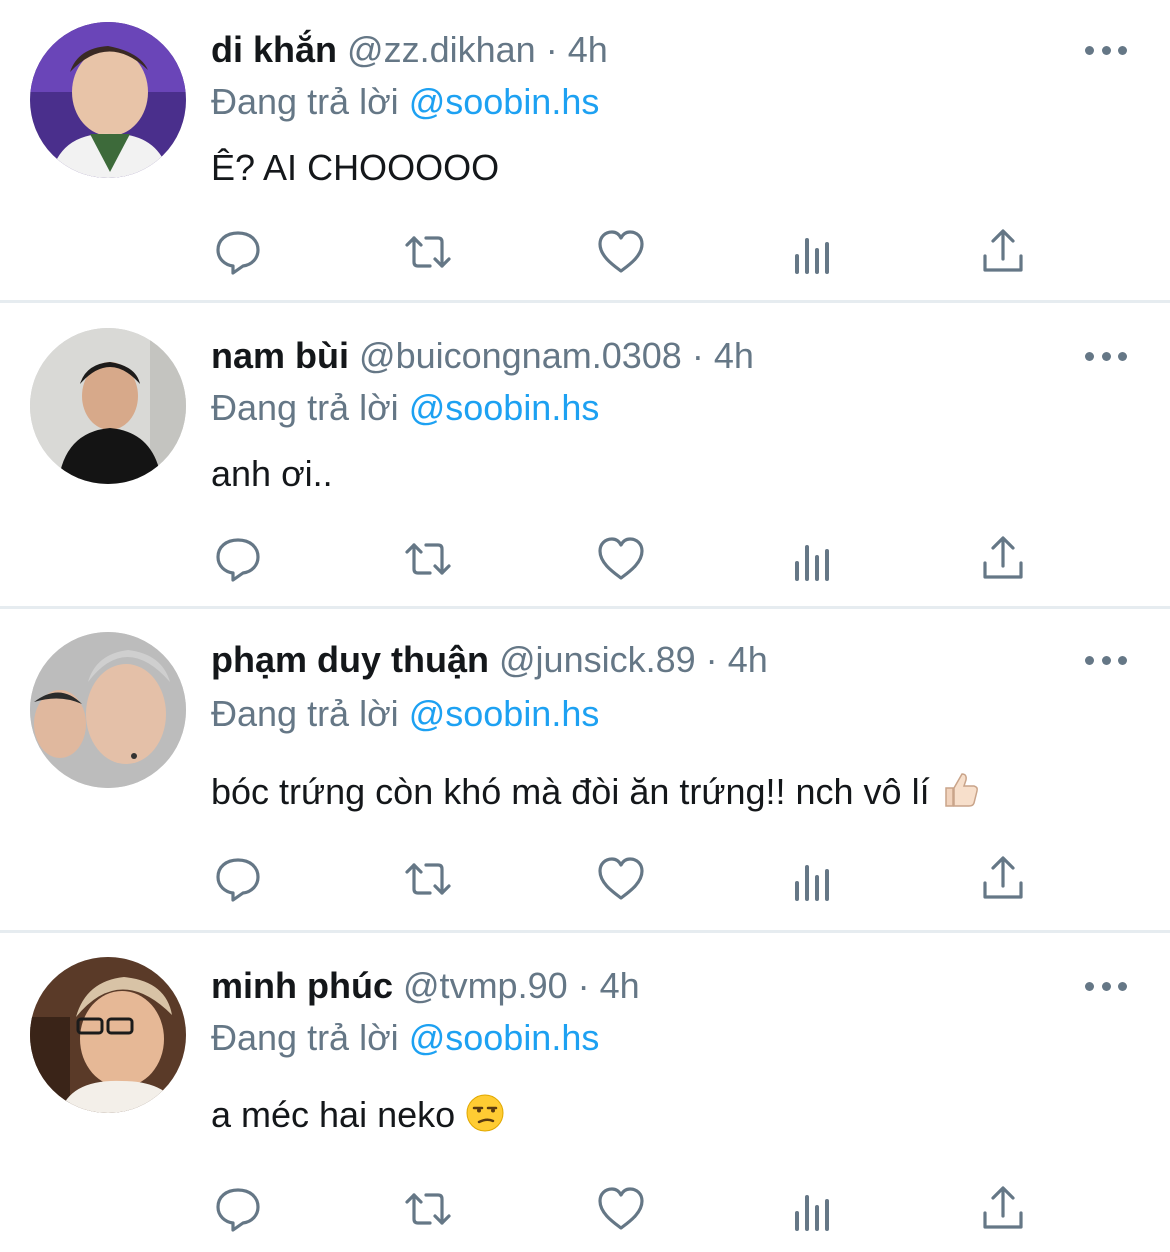 Image resolution: width=1170 pixels, height=1252 pixels. What do you see at coordinates (485, 1117) in the screenshot?
I see `unamused-face-icon` at bounding box center [485, 1117].